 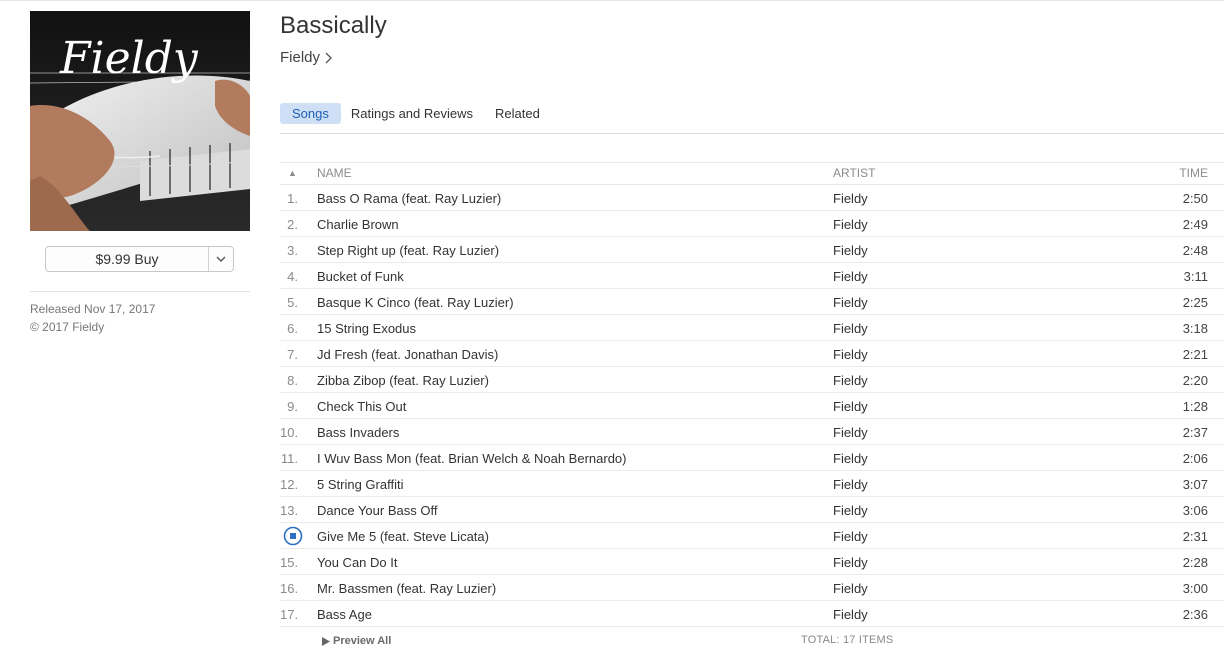 I want to click on album-title: Bassically, so click(x=333, y=25).